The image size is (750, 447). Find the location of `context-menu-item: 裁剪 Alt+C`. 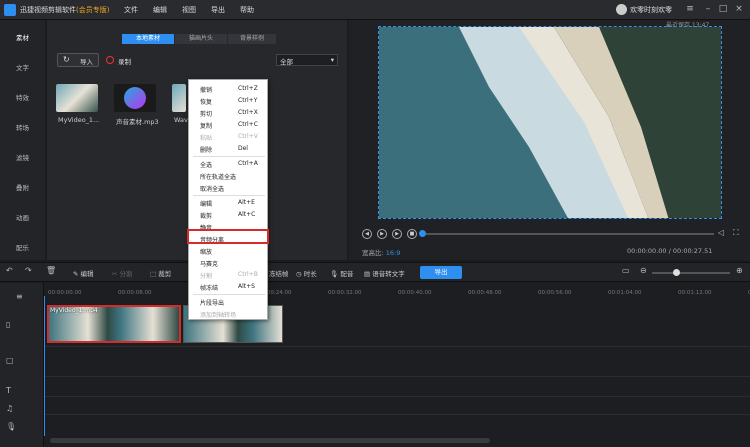

context-menu-item: 裁剪 Alt+C is located at coordinates (228, 215).